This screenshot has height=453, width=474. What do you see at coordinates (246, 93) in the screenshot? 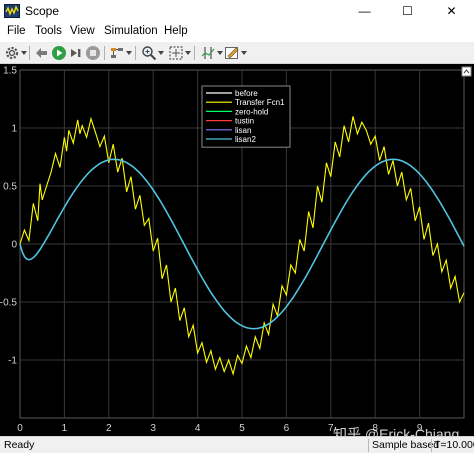
I see `legend-entry-label: before` at bounding box center [246, 93].